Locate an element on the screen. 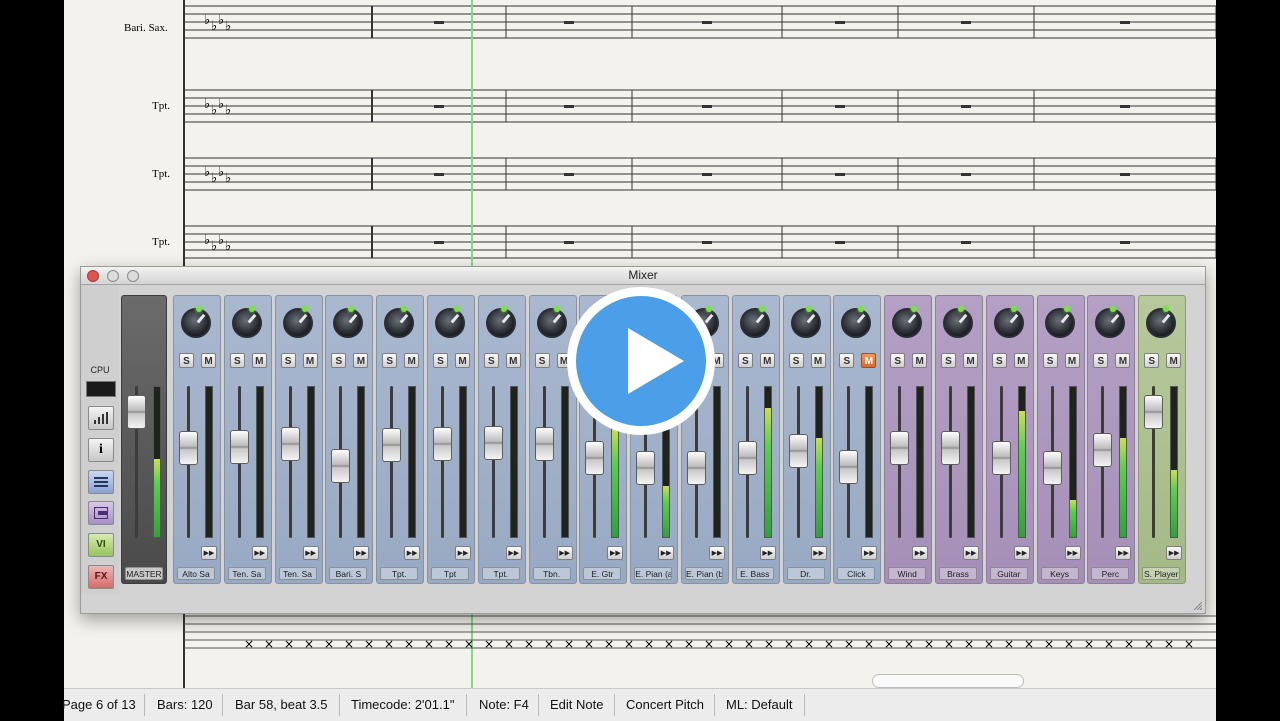 This screenshot has height=721, width=1280. master-fader is located at coordinates (136, 412).